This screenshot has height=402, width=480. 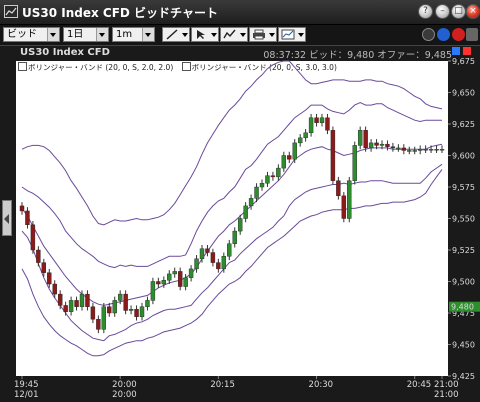 What do you see at coordinates (446, 385) in the screenshot?
I see `x-tick-label: 21:00` at bounding box center [446, 385].